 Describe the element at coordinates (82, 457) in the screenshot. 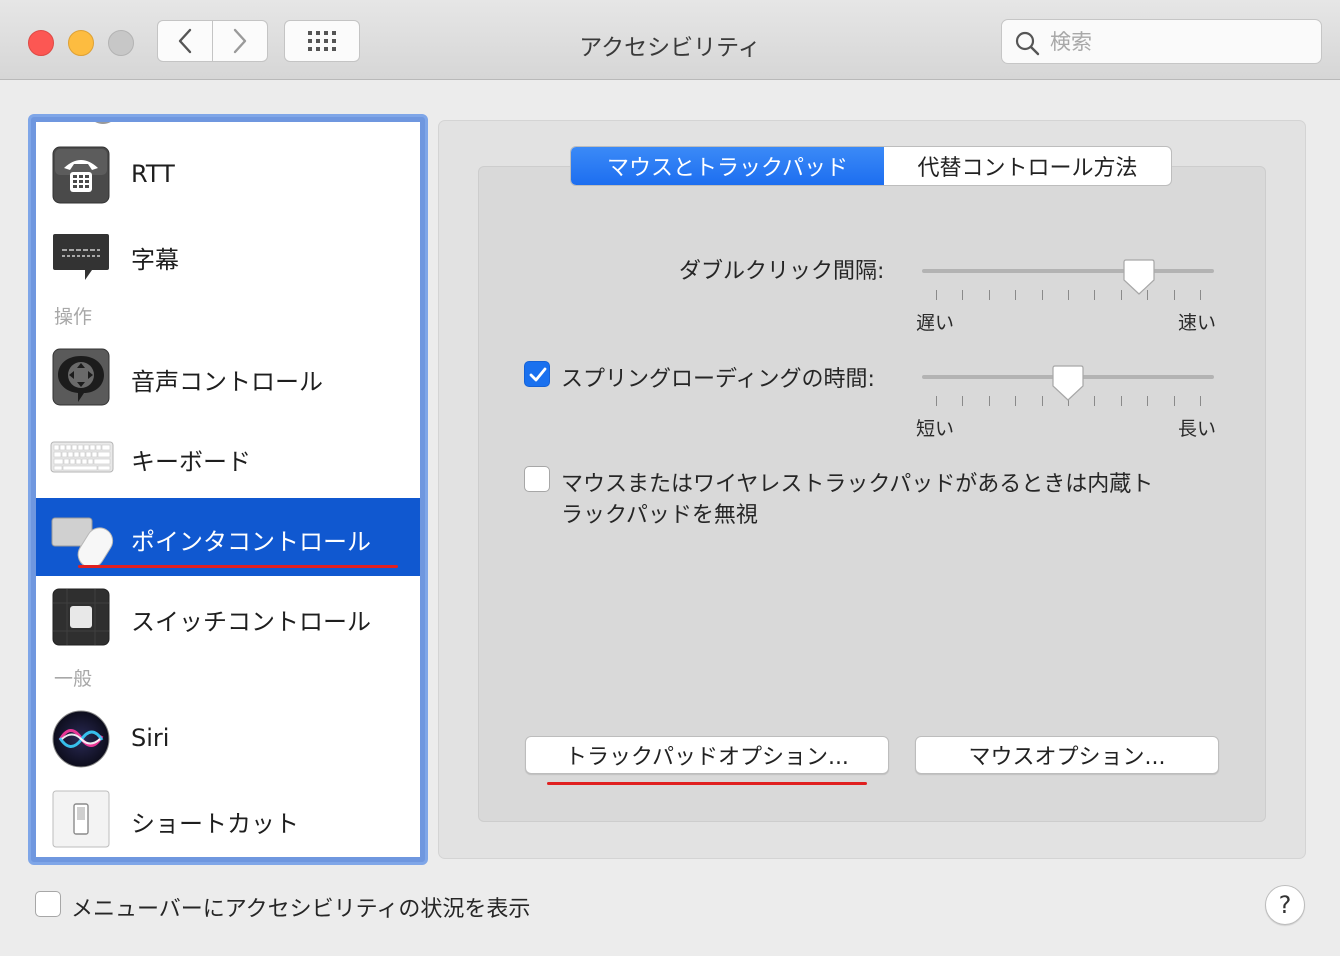

I see `keyboard-icon` at that location.